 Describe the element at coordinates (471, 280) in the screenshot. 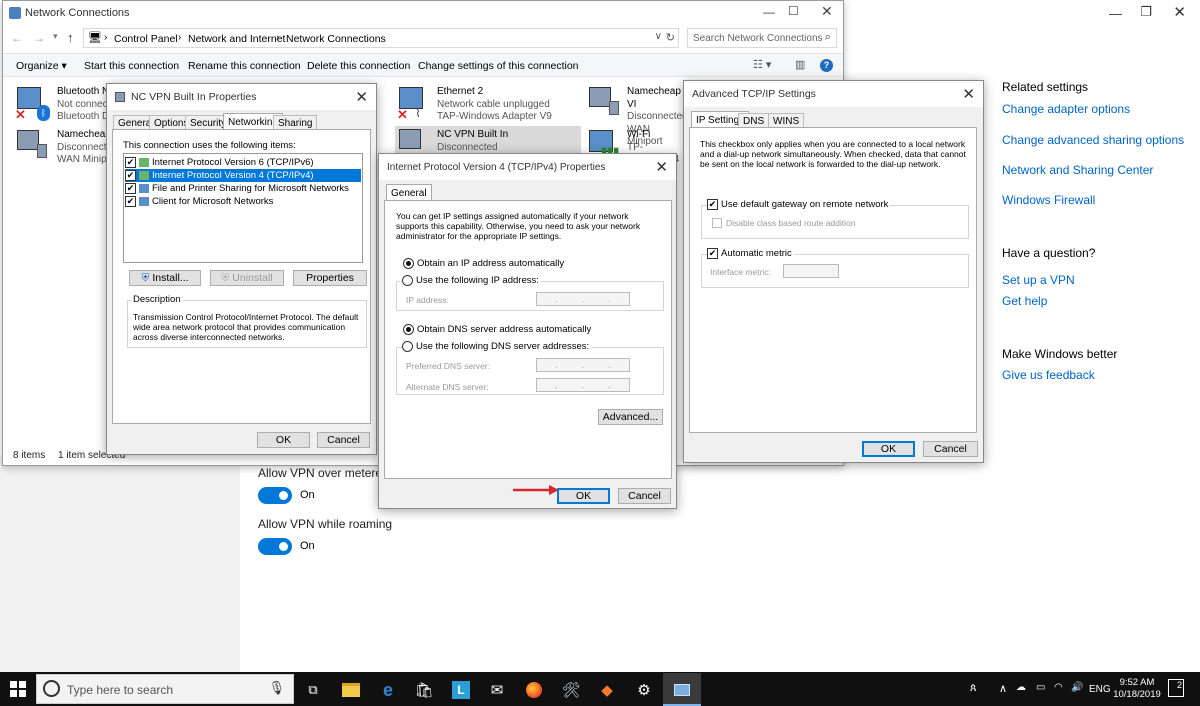

I see `use-ip-radio: Use the following IP address:` at that location.